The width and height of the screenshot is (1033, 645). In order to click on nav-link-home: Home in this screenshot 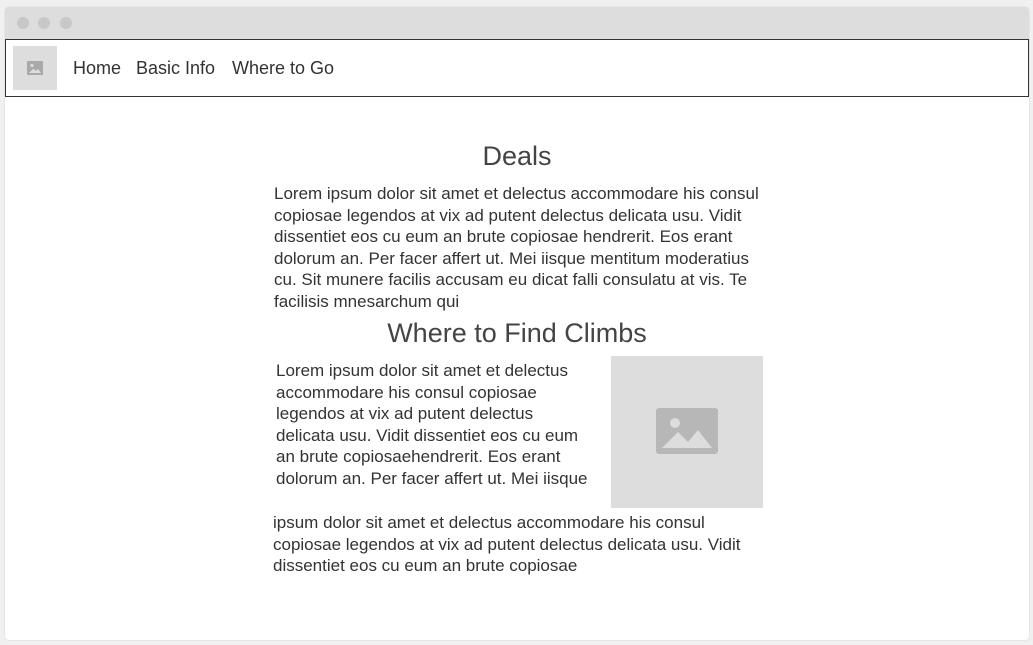, I will do `click(97, 68)`.